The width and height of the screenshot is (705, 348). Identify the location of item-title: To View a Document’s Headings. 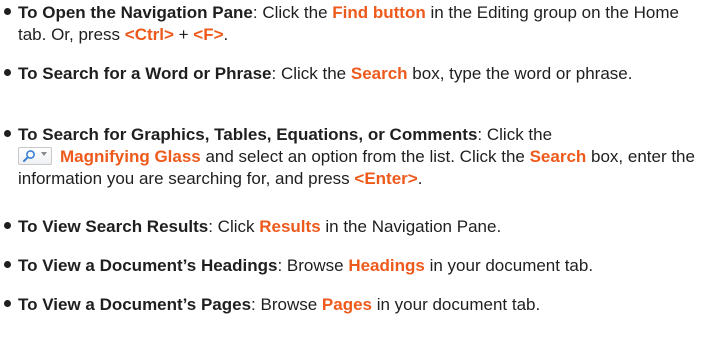
(148, 265).